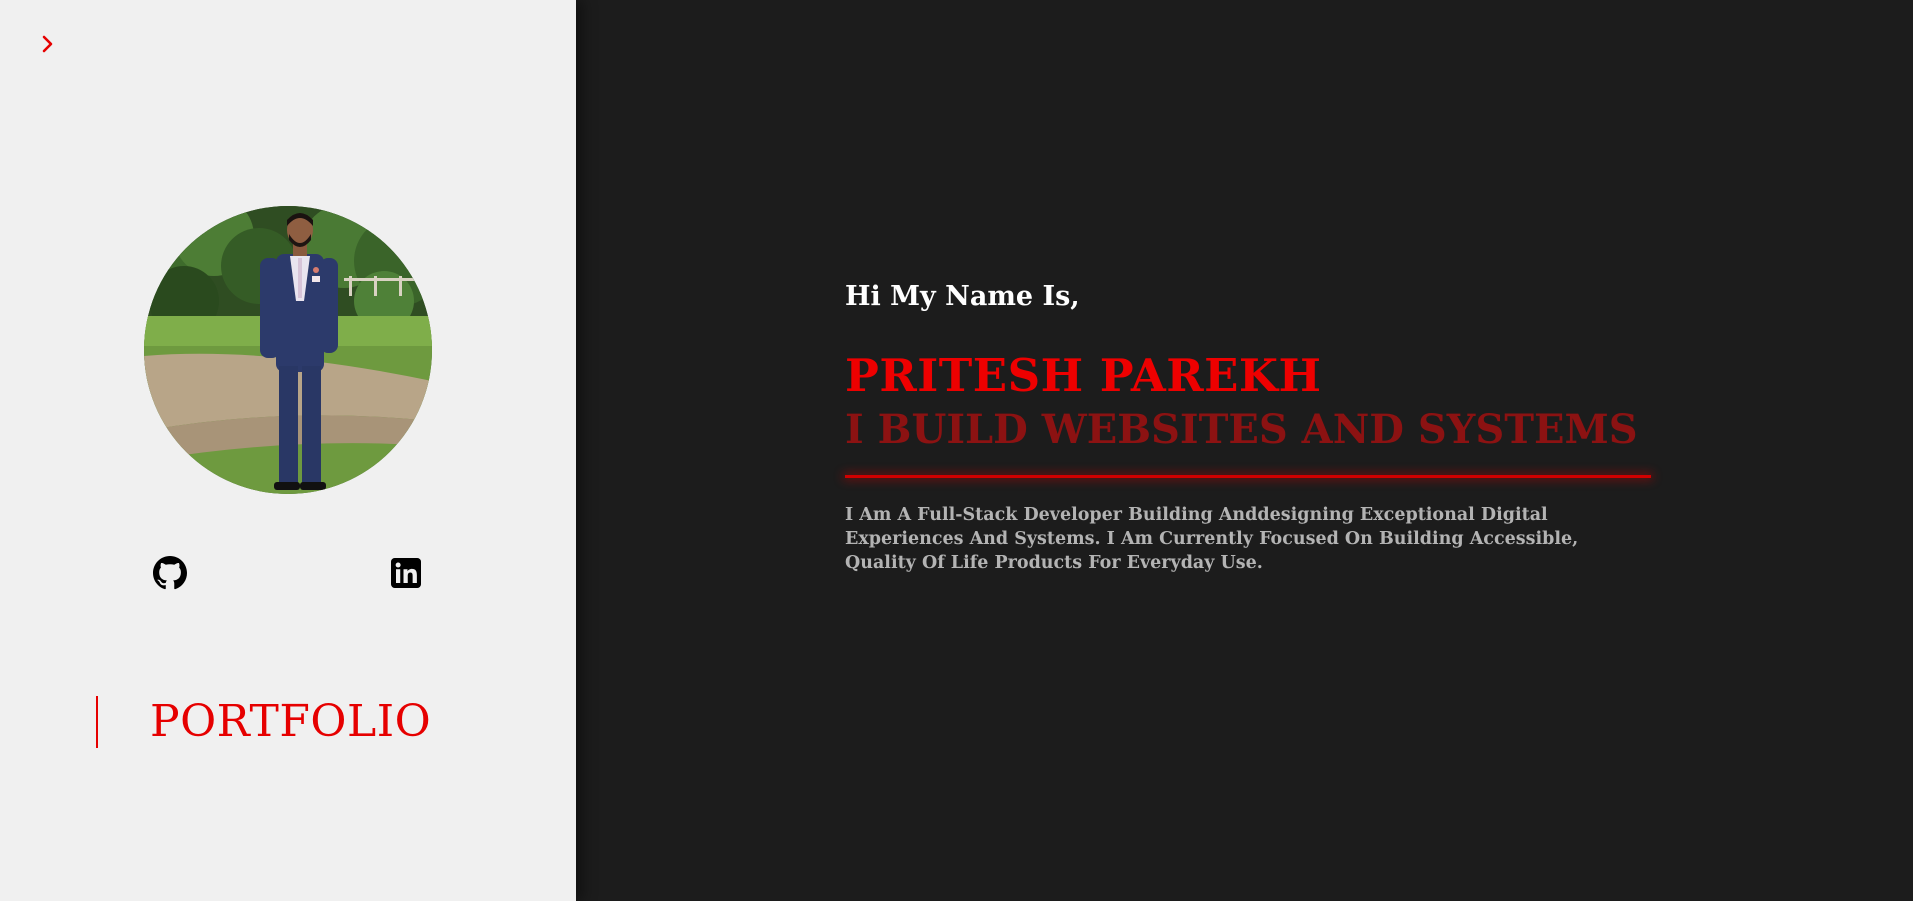 The height and width of the screenshot is (901, 1913). What do you see at coordinates (1083, 375) in the screenshot?
I see `name-heading: PRITESH PAREKH` at bounding box center [1083, 375].